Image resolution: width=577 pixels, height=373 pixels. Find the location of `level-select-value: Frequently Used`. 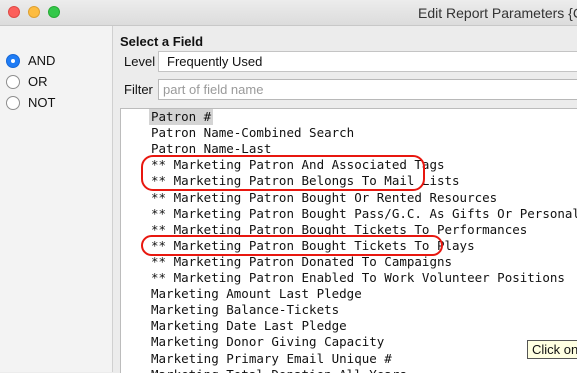

level-select-value: Frequently Used is located at coordinates (215, 61).